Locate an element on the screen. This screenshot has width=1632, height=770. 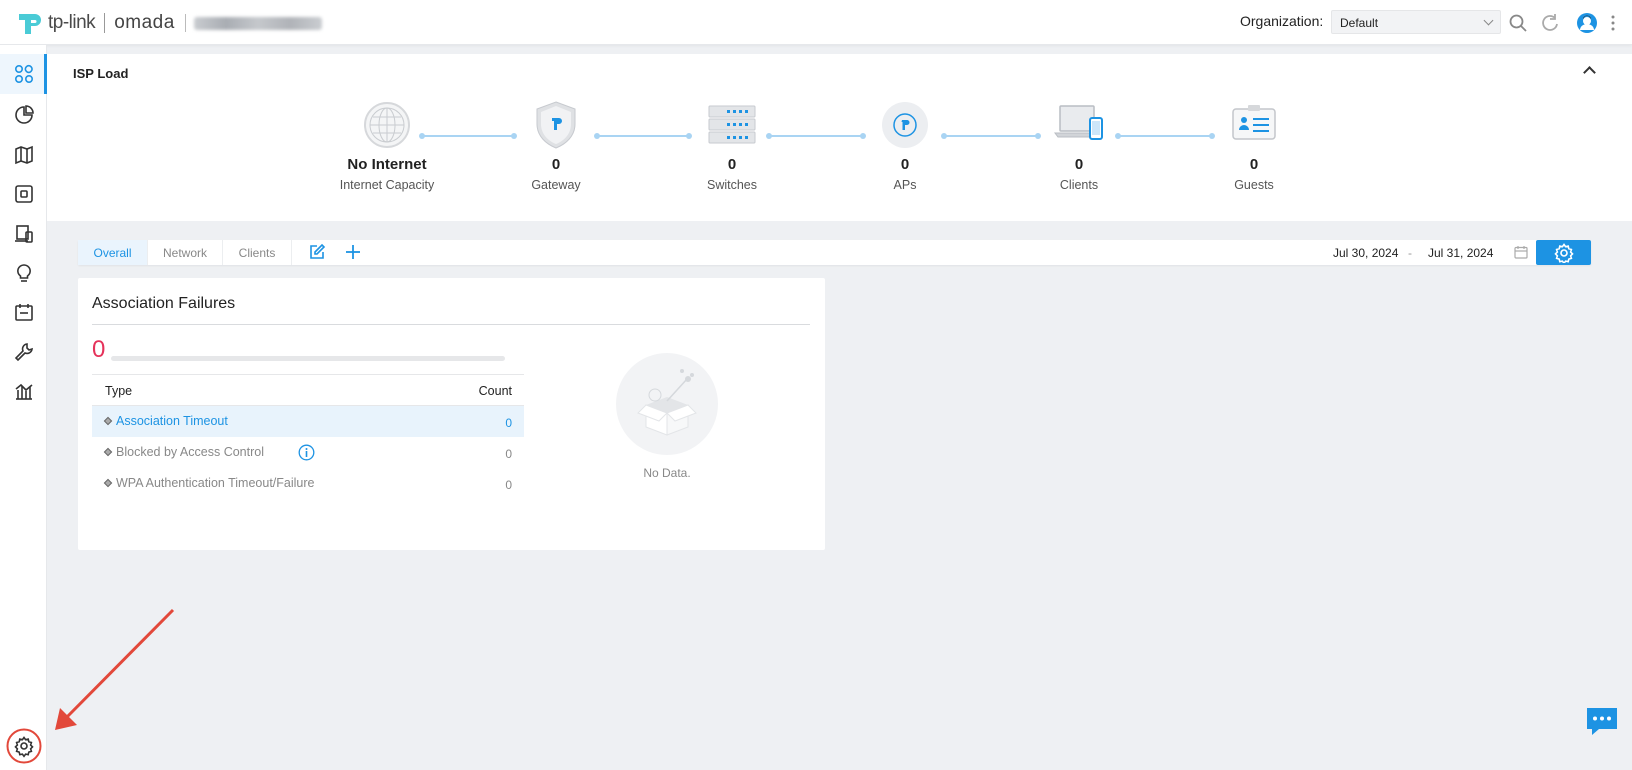
isp-node-gateway: 0 Gateway is located at coordinates (556, 146).